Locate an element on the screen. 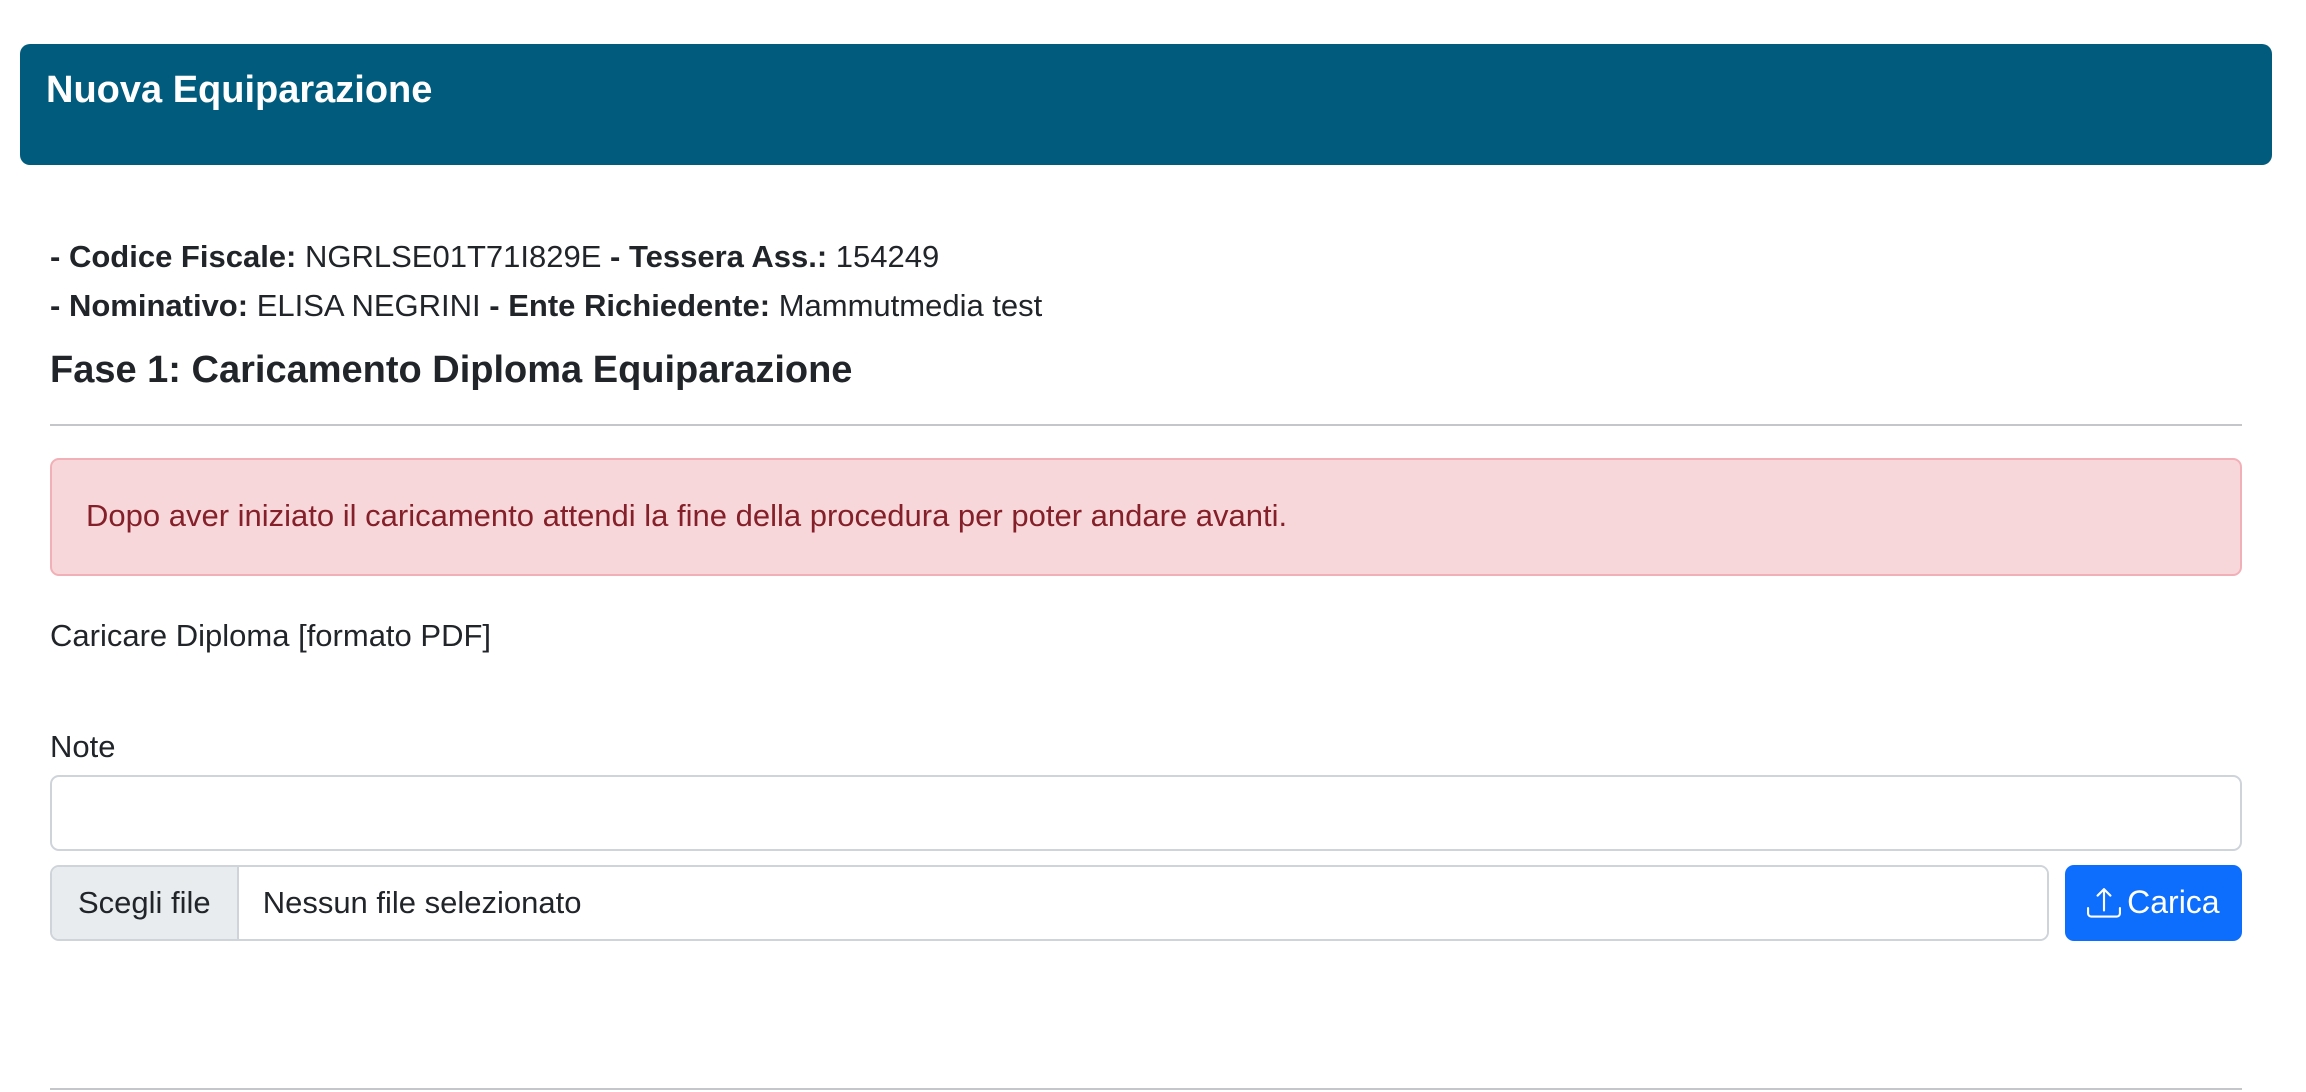 The width and height of the screenshot is (2306, 1092). page-title: Nuova Equiparazione is located at coordinates (239, 90).